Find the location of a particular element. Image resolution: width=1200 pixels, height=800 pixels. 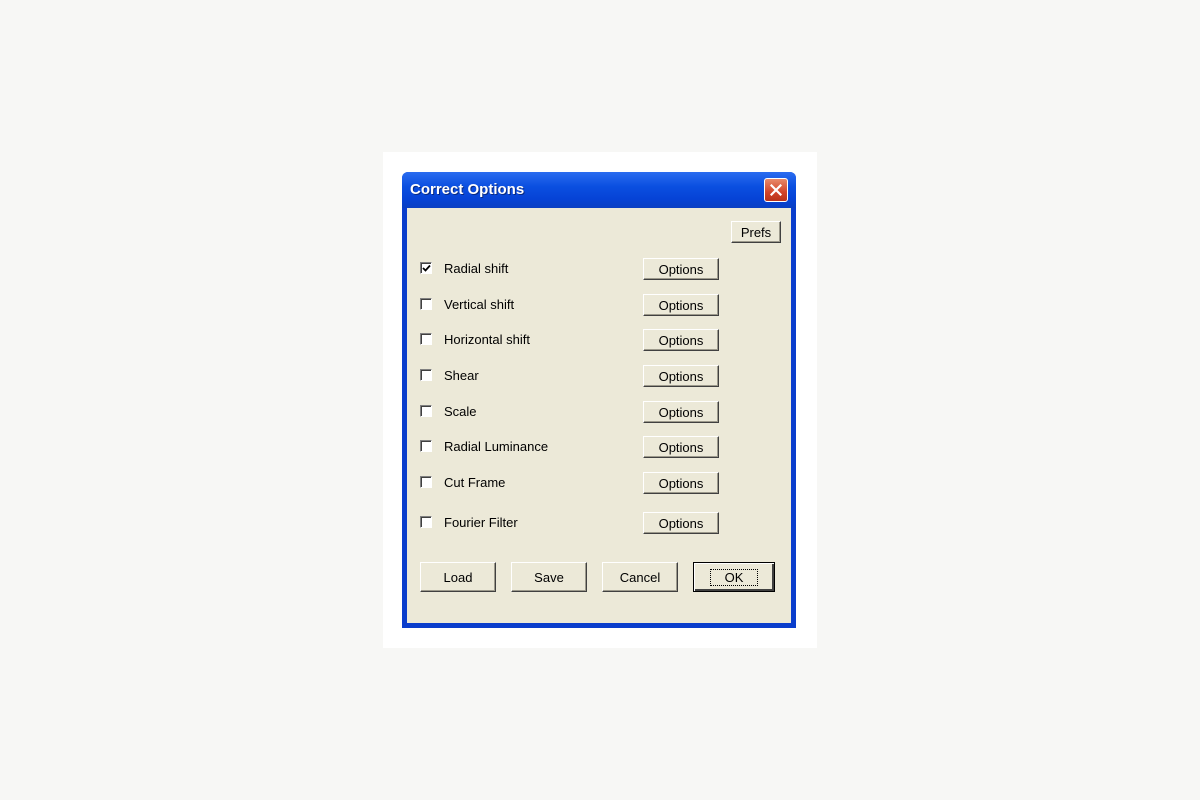

prefs-button: Prefs is located at coordinates (756, 232).